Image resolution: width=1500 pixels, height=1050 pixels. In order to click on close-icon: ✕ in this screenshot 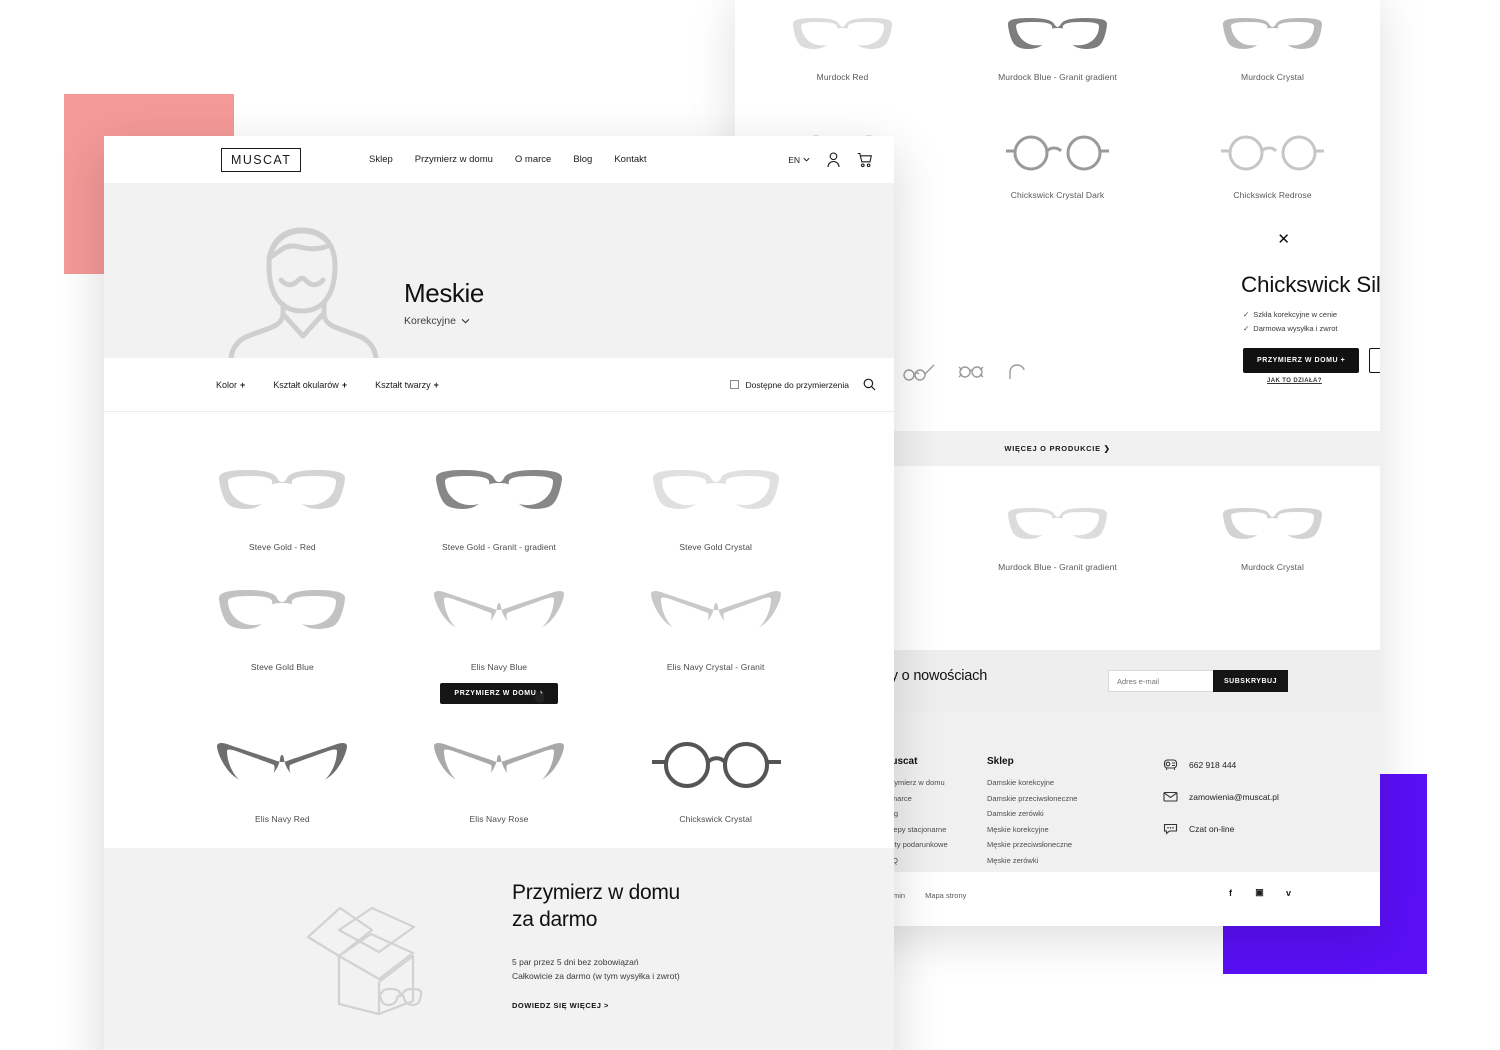, I will do `click(1283, 239)`.